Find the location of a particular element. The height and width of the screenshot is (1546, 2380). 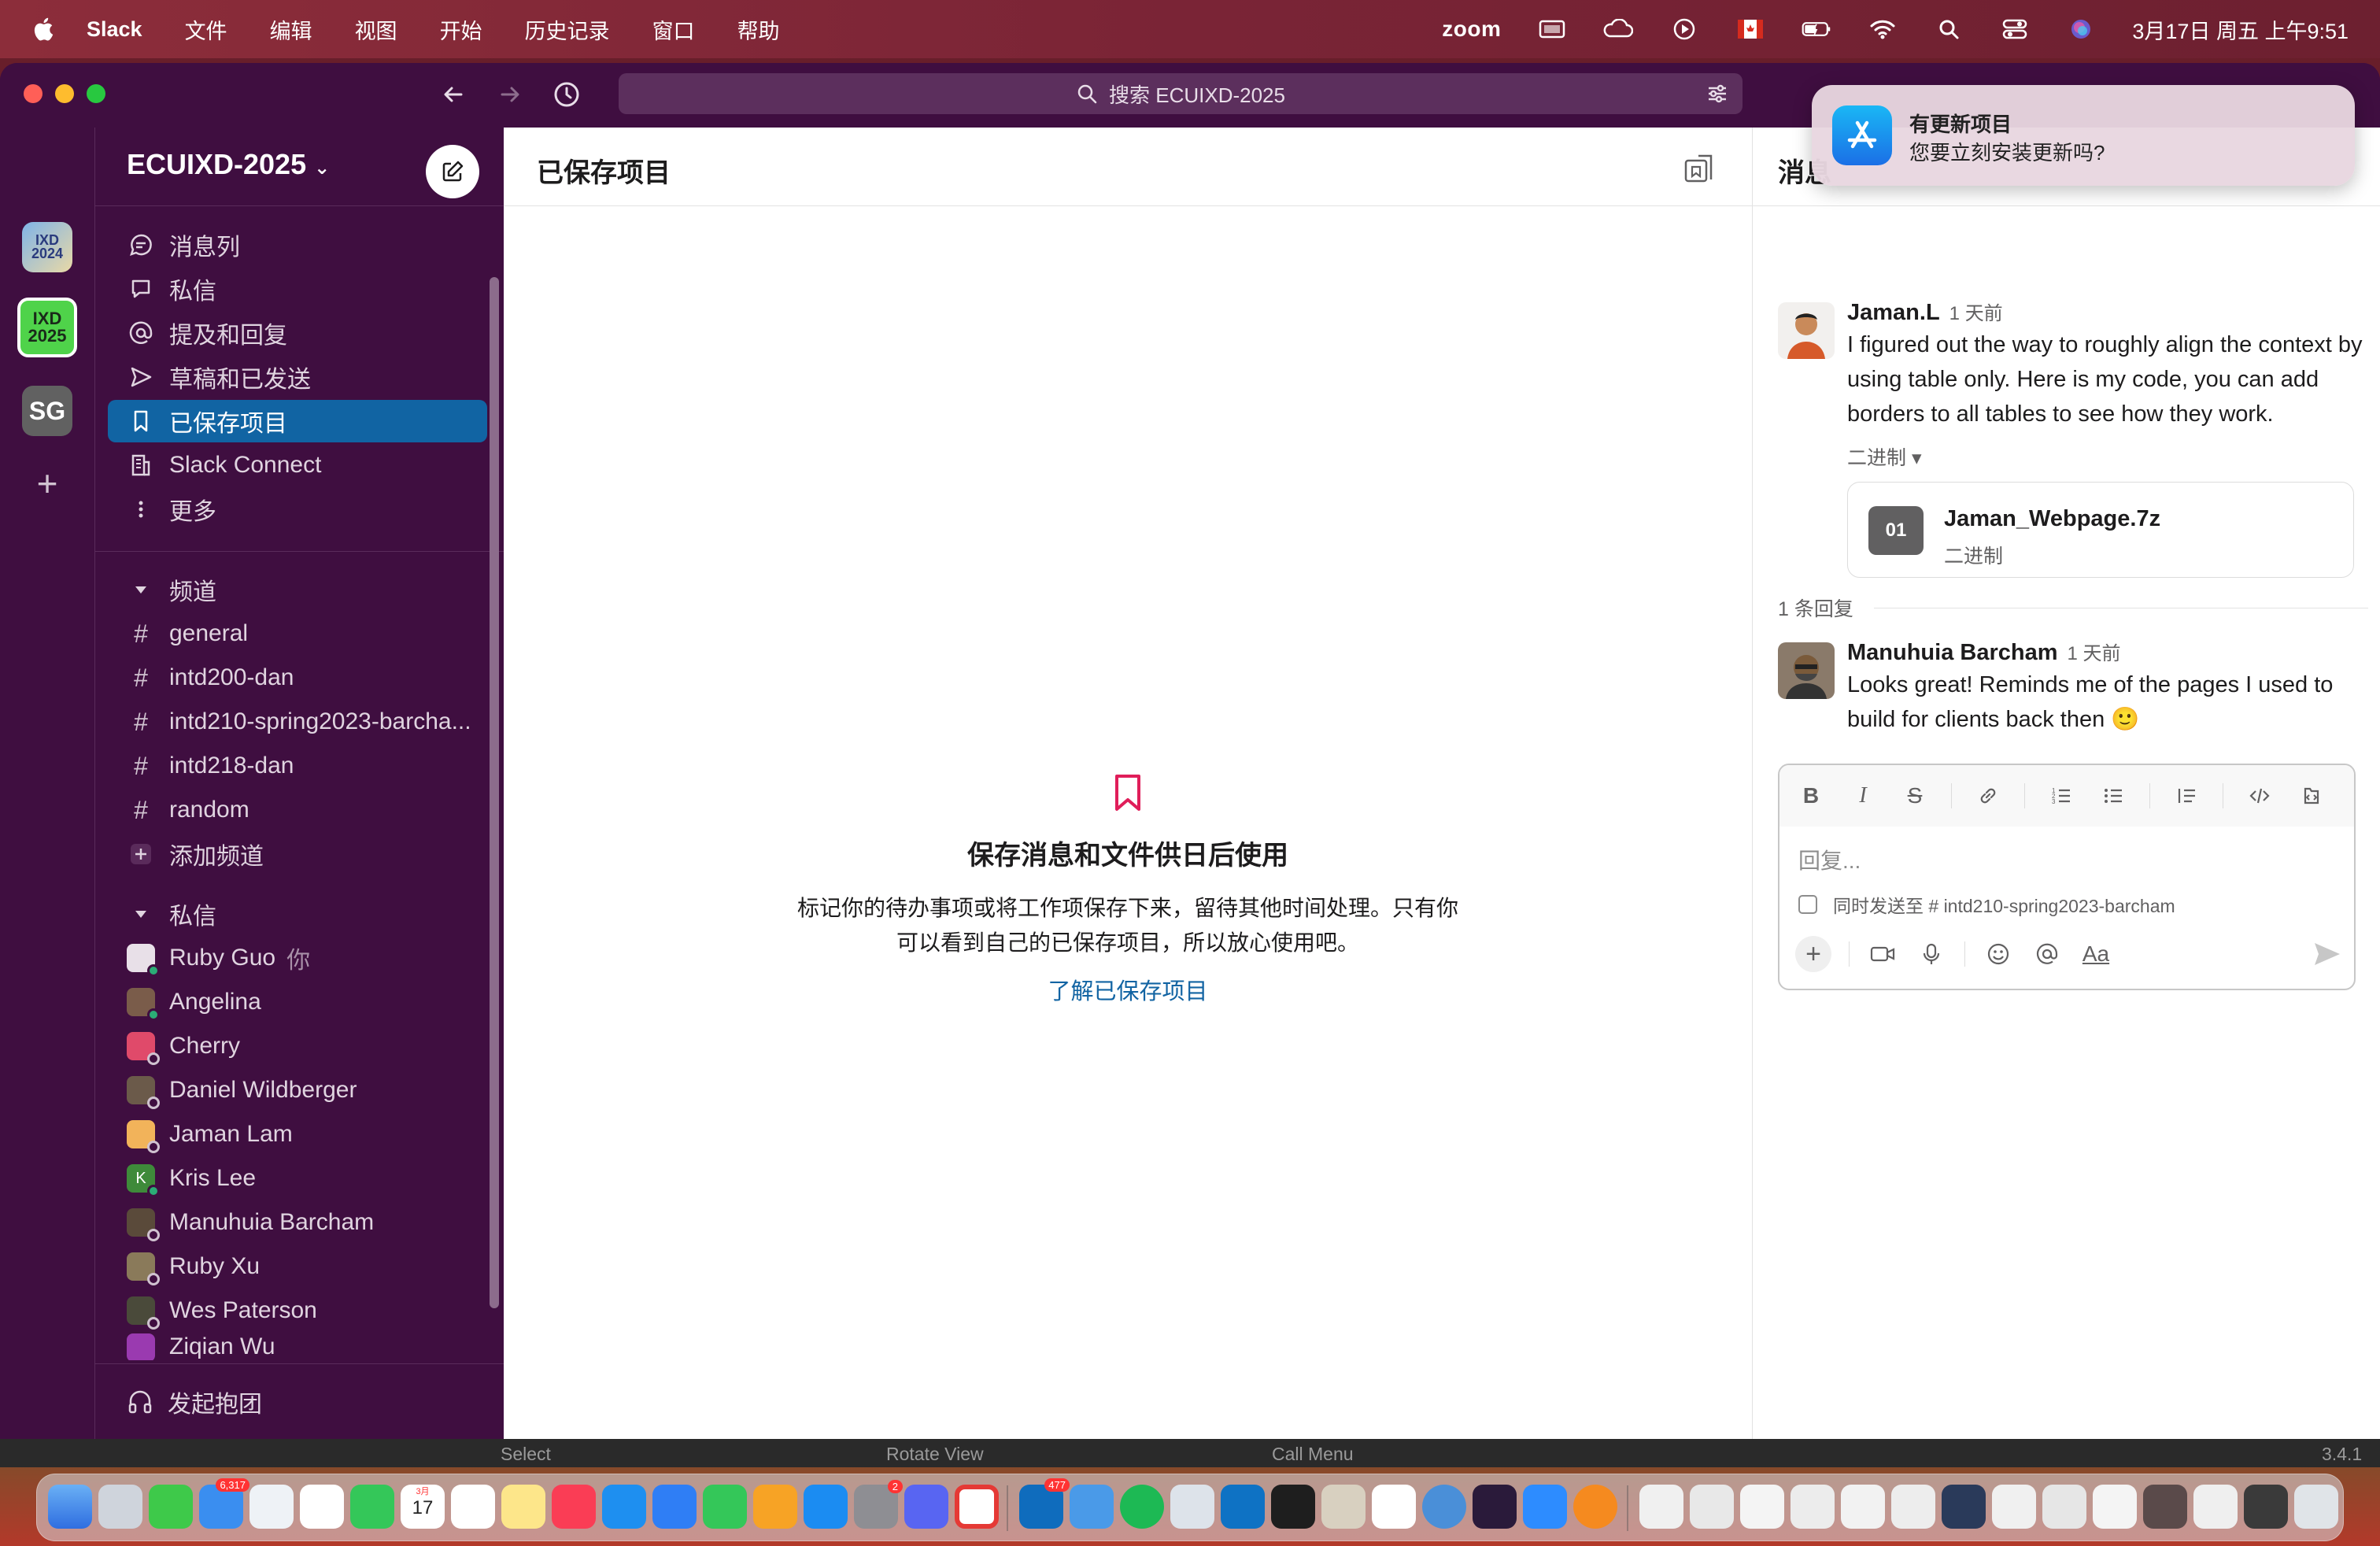

finder-icon is located at coordinates (70, 1507).